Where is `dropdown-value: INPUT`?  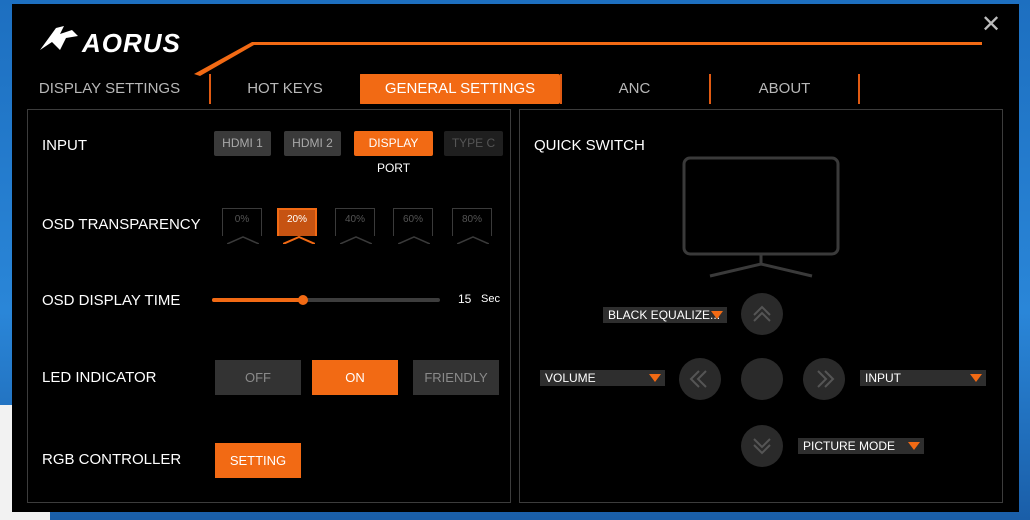 dropdown-value: INPUT is located at coordinates (883, 378).